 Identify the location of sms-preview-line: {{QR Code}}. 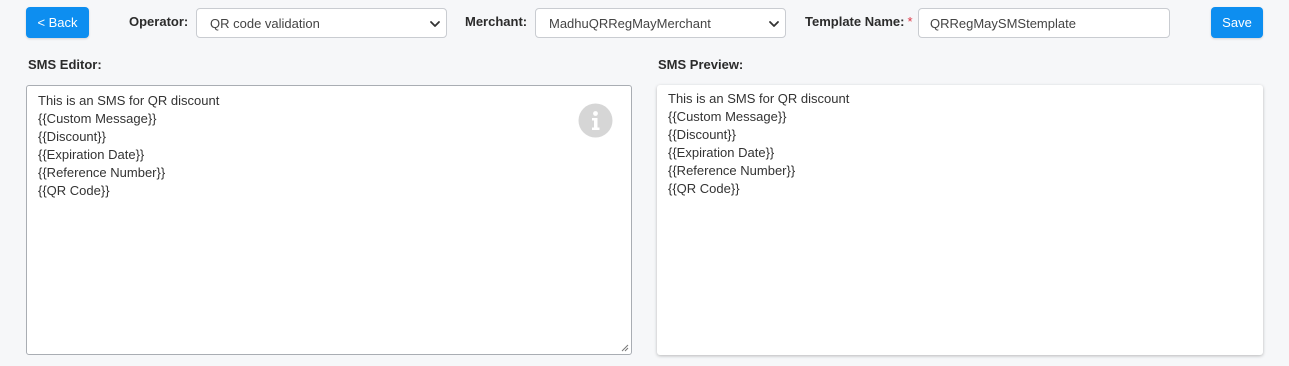
(704, 188).